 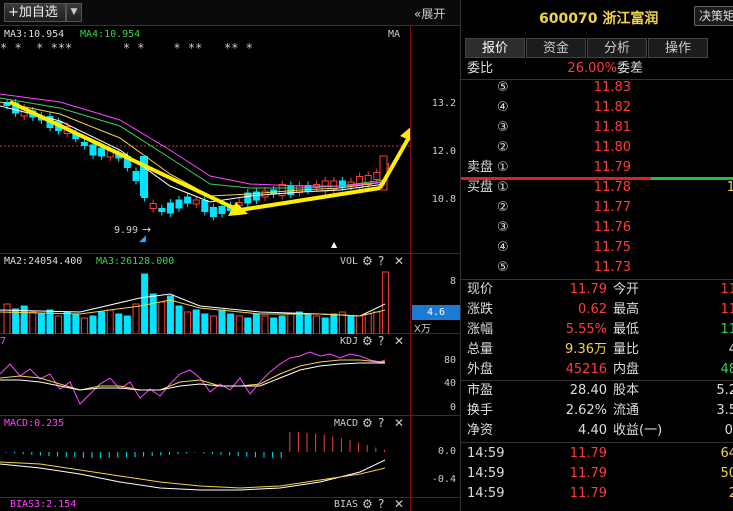 What do you see at coordinates (600, 493) in the screenshot?
I see `tick-row: 14:59 11.79 2` at bounding box center [600, 493].